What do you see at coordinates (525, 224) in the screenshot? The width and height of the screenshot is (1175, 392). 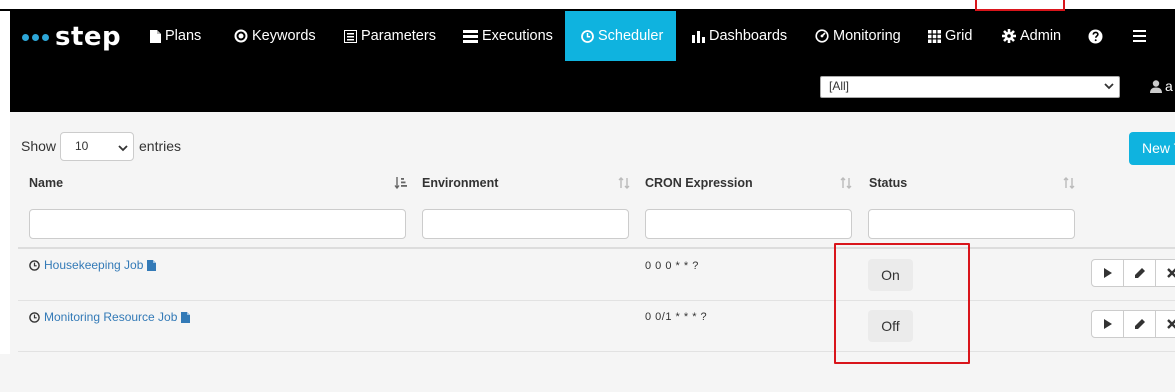 I see `environment-filter-input` at bounding box center [525, 224].